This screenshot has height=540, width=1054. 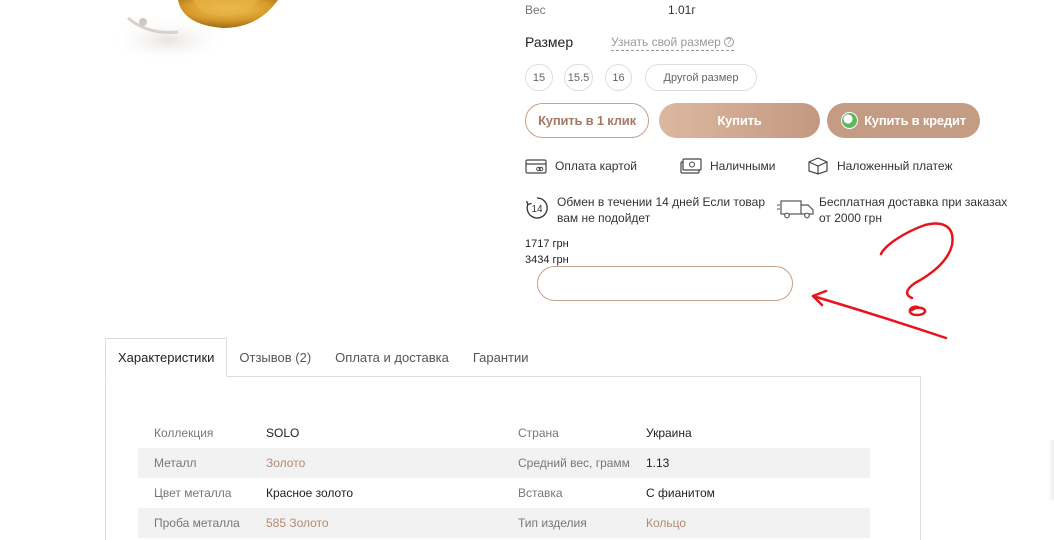 What do you see at coordinates (392, 357) in the screenshot?
I see `tab-payment-delivery: Оплата и доставка` at bounding box center [392, 357].